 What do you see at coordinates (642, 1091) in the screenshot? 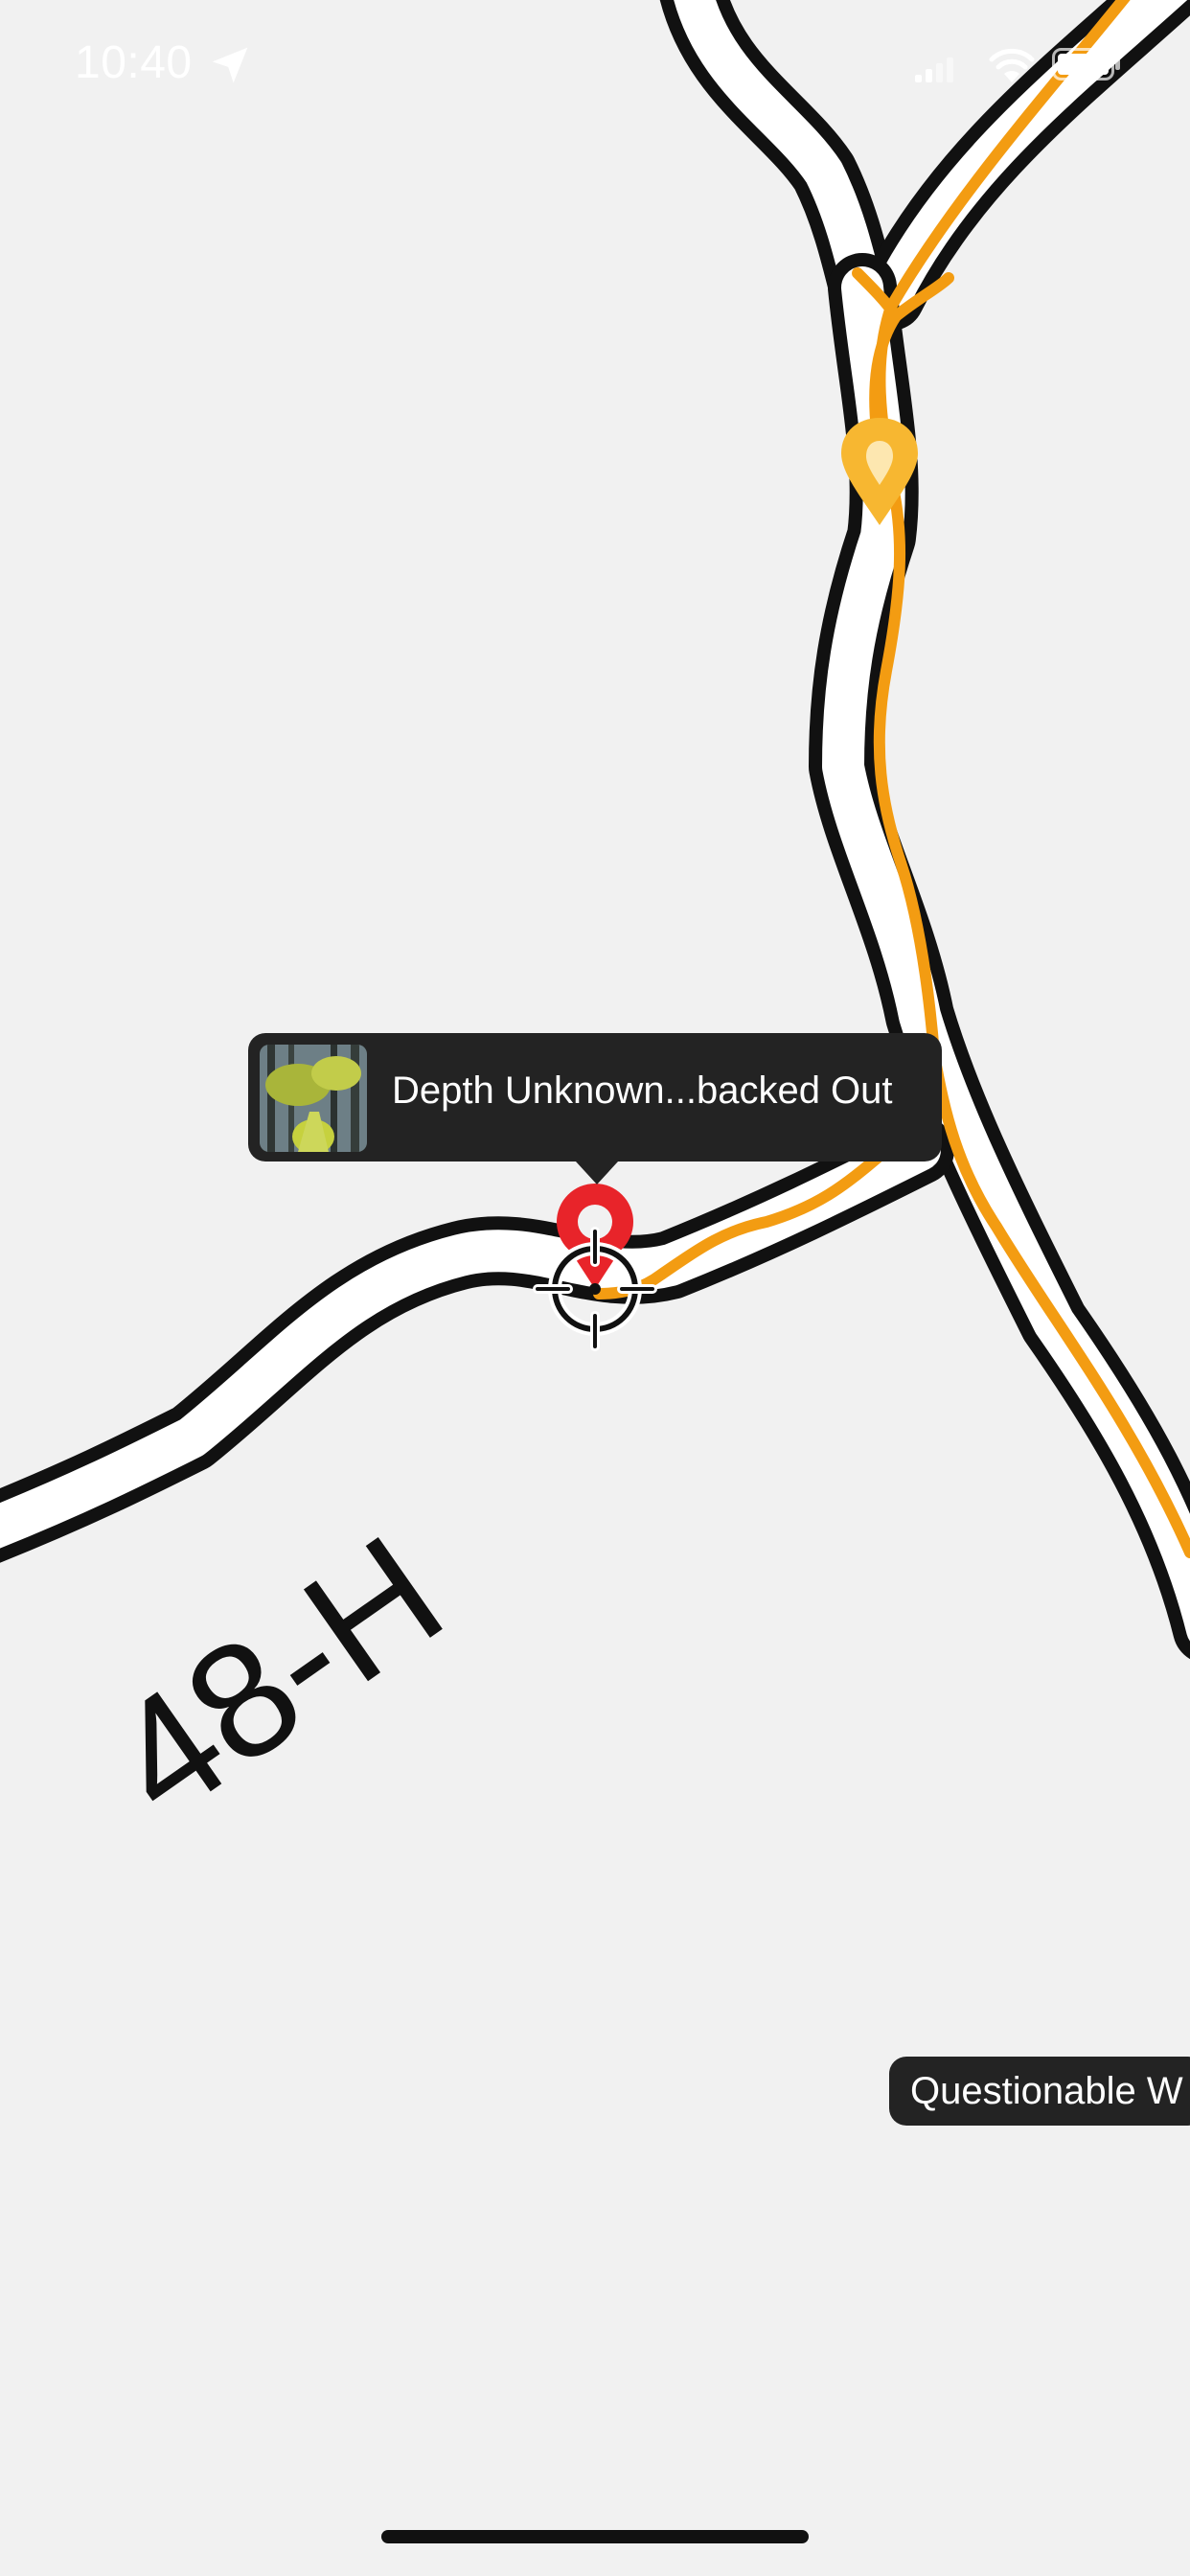
I see `waypoint-title: Depth Unknown...backed Out` at bounding box center [642, 1091].